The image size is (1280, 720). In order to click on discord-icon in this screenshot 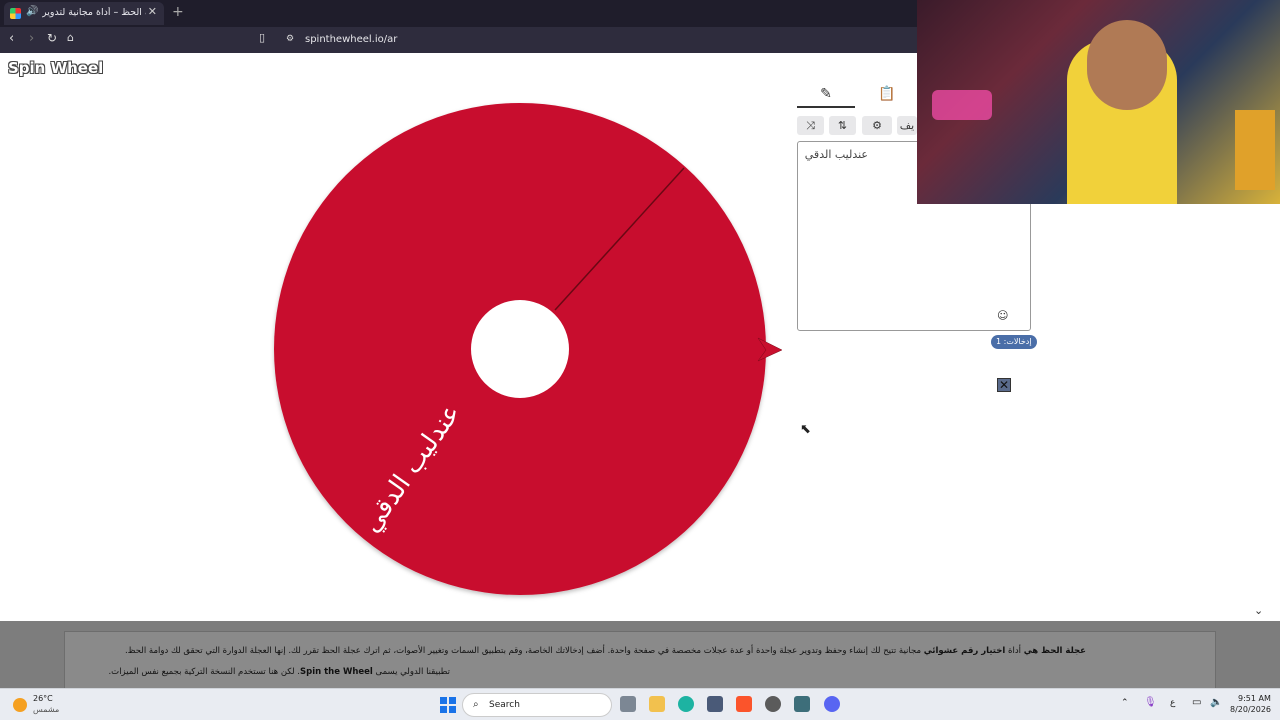, I will do `click(832, 704)`.